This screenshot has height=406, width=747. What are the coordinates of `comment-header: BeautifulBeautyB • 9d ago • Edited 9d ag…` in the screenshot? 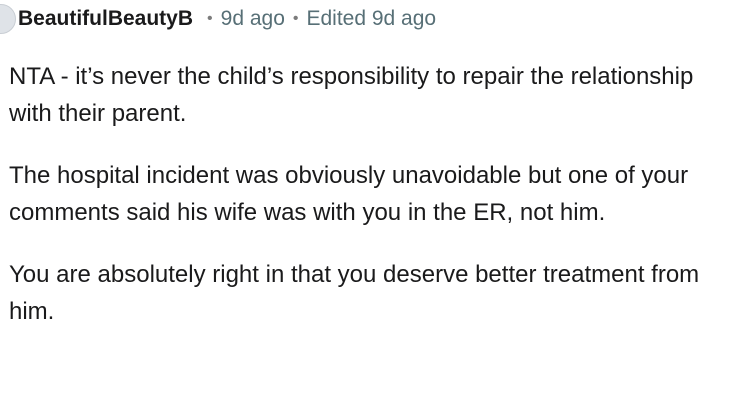 It's located at (373, 21).